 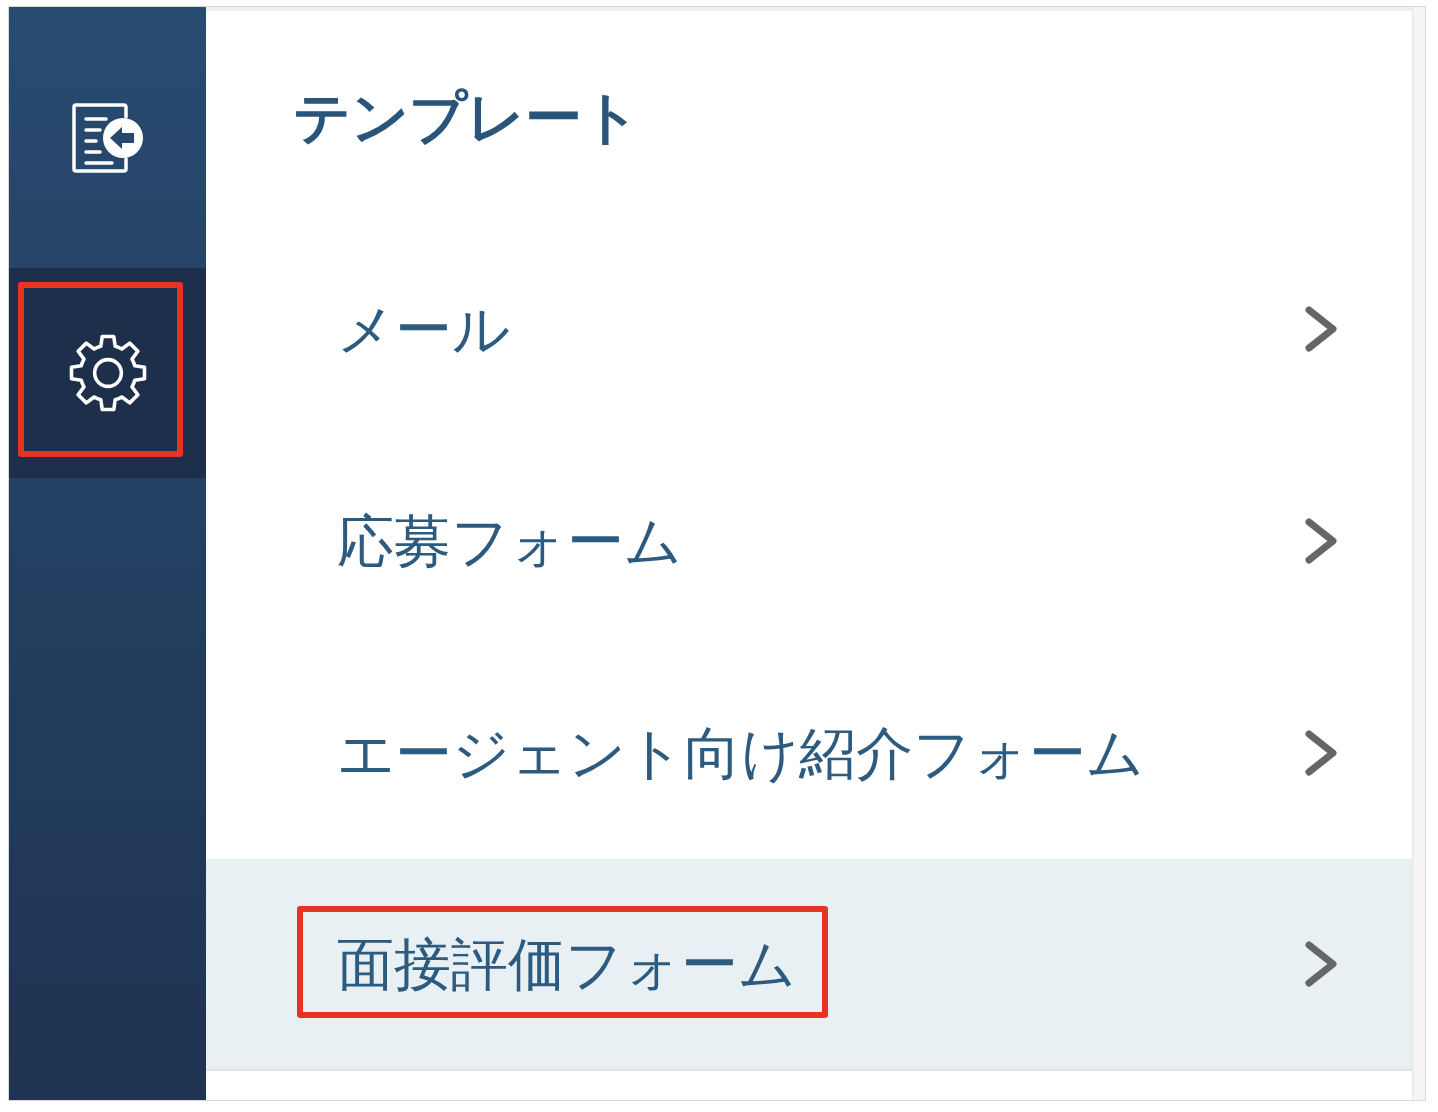 What do you see at coordinates (1418, 553) in the screenshot?
I see `scrollbar` at bounding box center [1418, 553].